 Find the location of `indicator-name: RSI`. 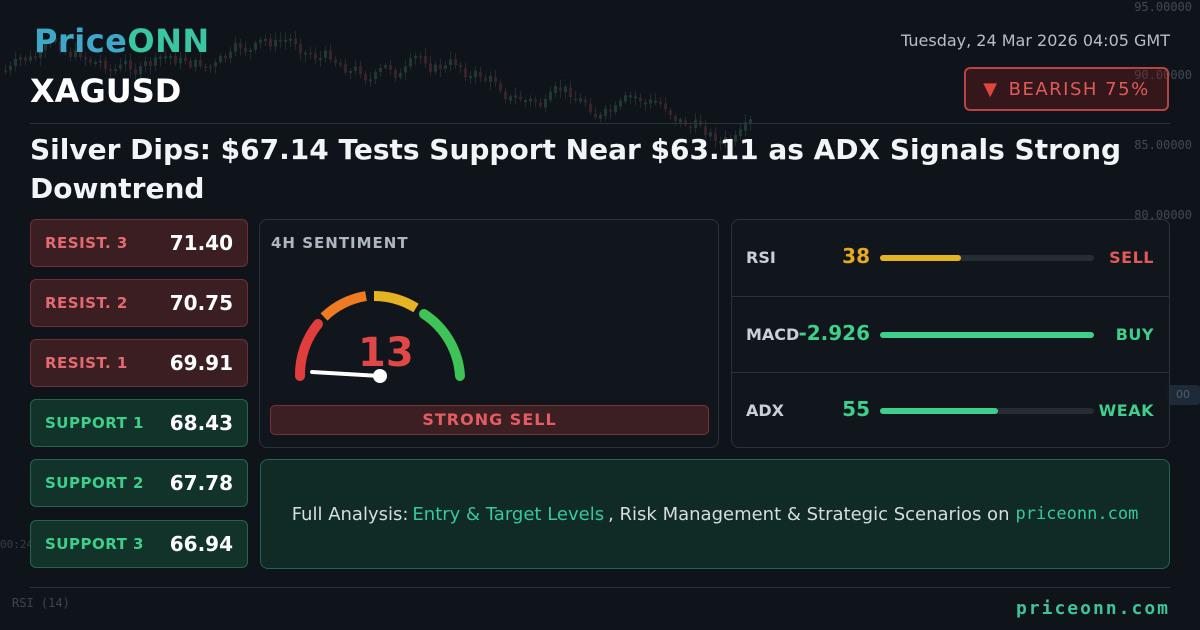

indicator-name: RSI is located at coordinates (761, 257).